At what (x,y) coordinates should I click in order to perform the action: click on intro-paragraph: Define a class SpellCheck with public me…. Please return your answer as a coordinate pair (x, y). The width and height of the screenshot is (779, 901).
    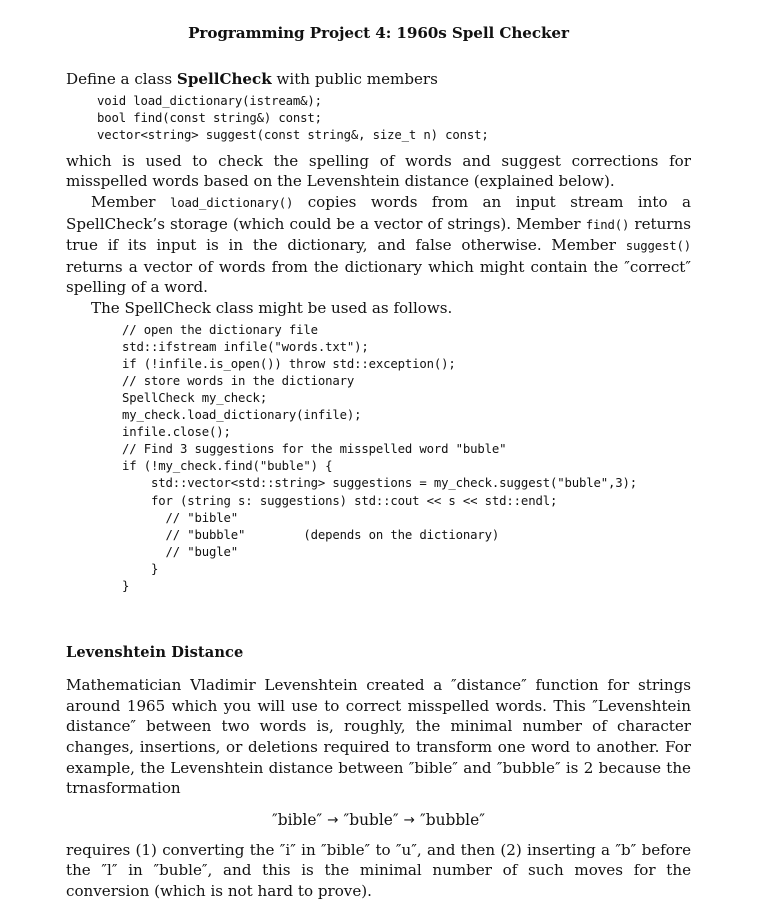
    Looking at the image, I should click on (378, 79).